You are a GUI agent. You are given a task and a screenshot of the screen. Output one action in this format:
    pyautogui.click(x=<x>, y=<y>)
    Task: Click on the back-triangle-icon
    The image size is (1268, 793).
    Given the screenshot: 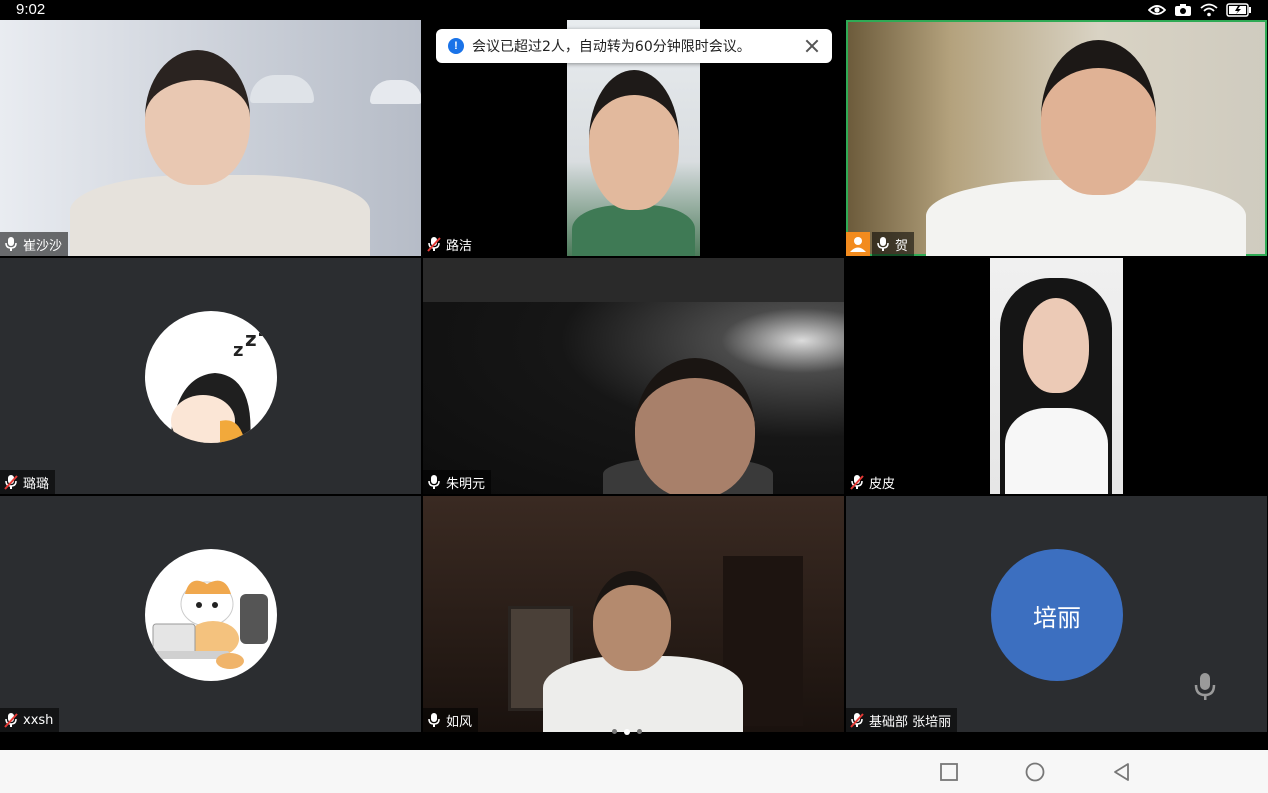 What is the action you would take?
    pyautogui.click(x=1122, y=772)
    